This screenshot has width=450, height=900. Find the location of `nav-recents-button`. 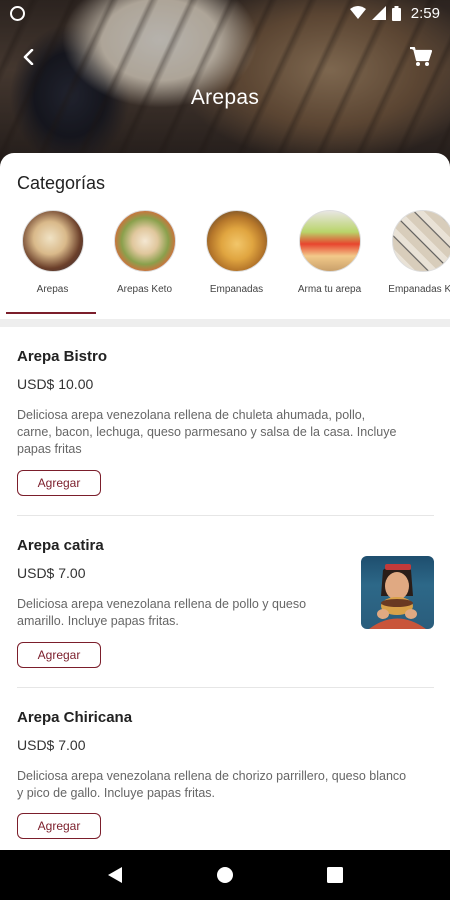

nav-recents-button is located at coordinates (335, 875).